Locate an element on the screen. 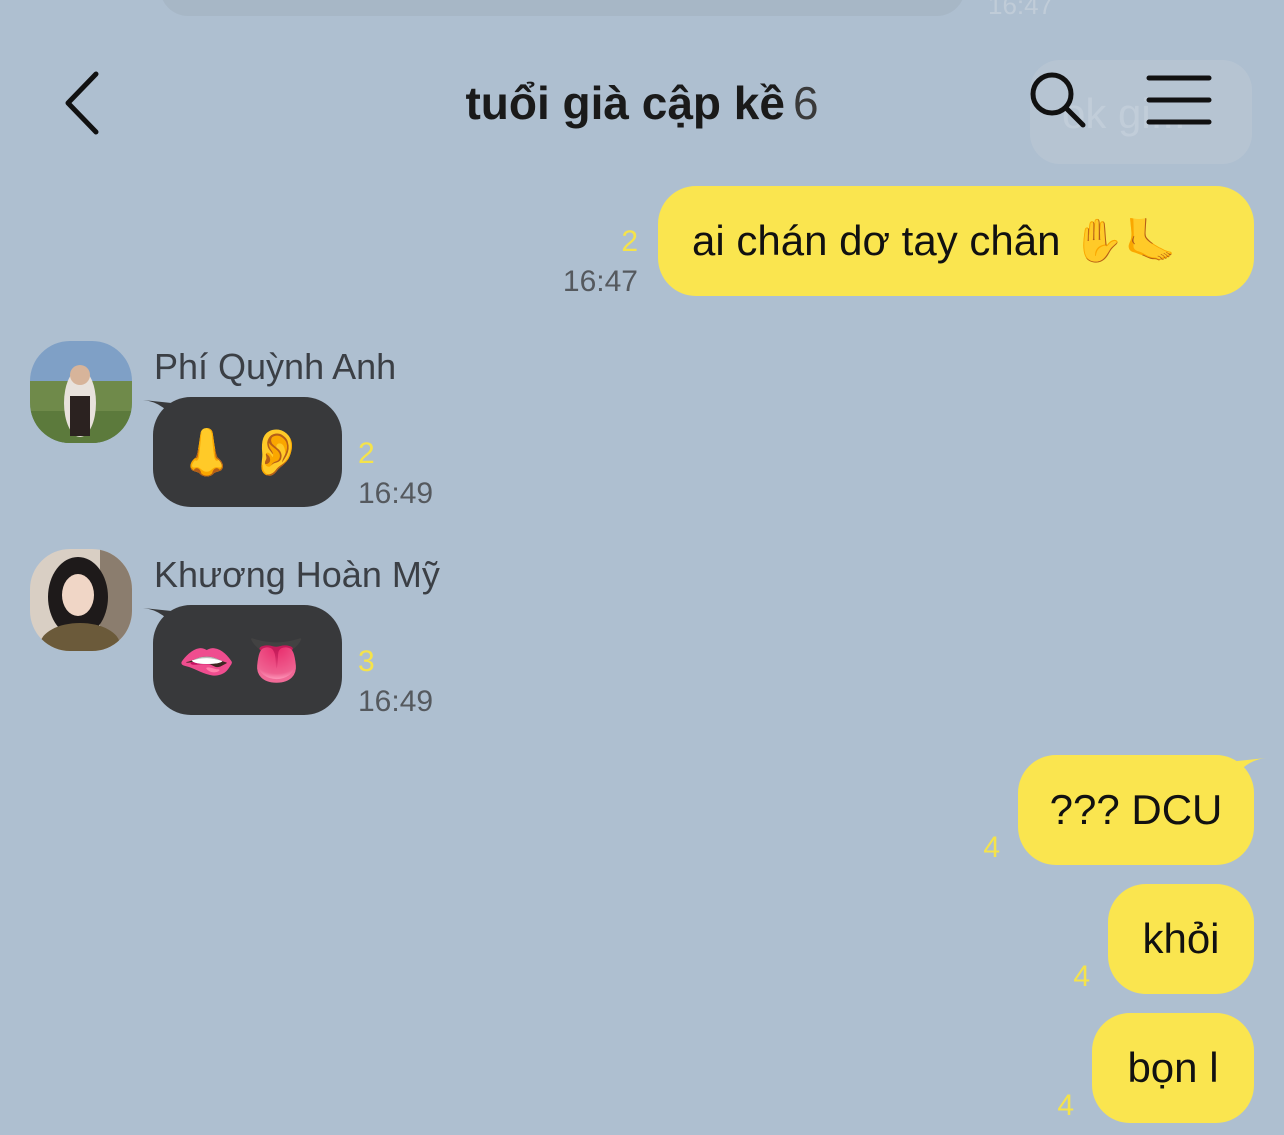 The image size is (1284, 1135). faded-previous-time: 16:47 is located at coordinates (1021, 10).